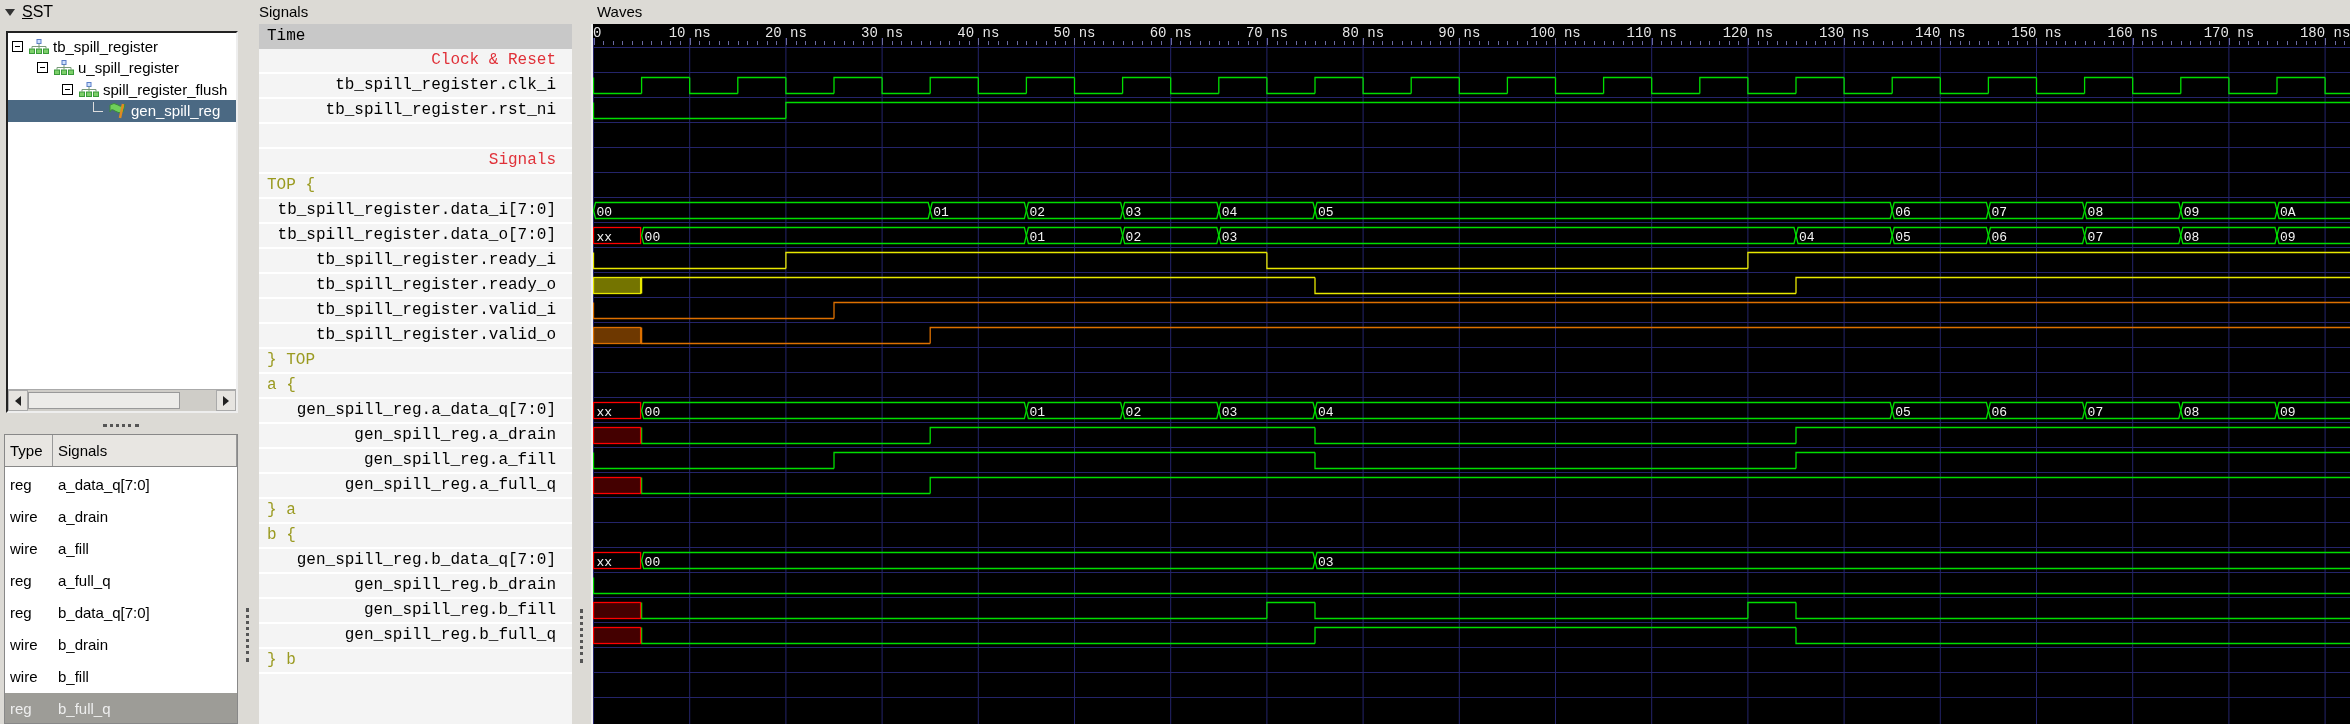 The image size is (2350, 724). I want to click on time-label: 180 ns, so click(2324, 33).